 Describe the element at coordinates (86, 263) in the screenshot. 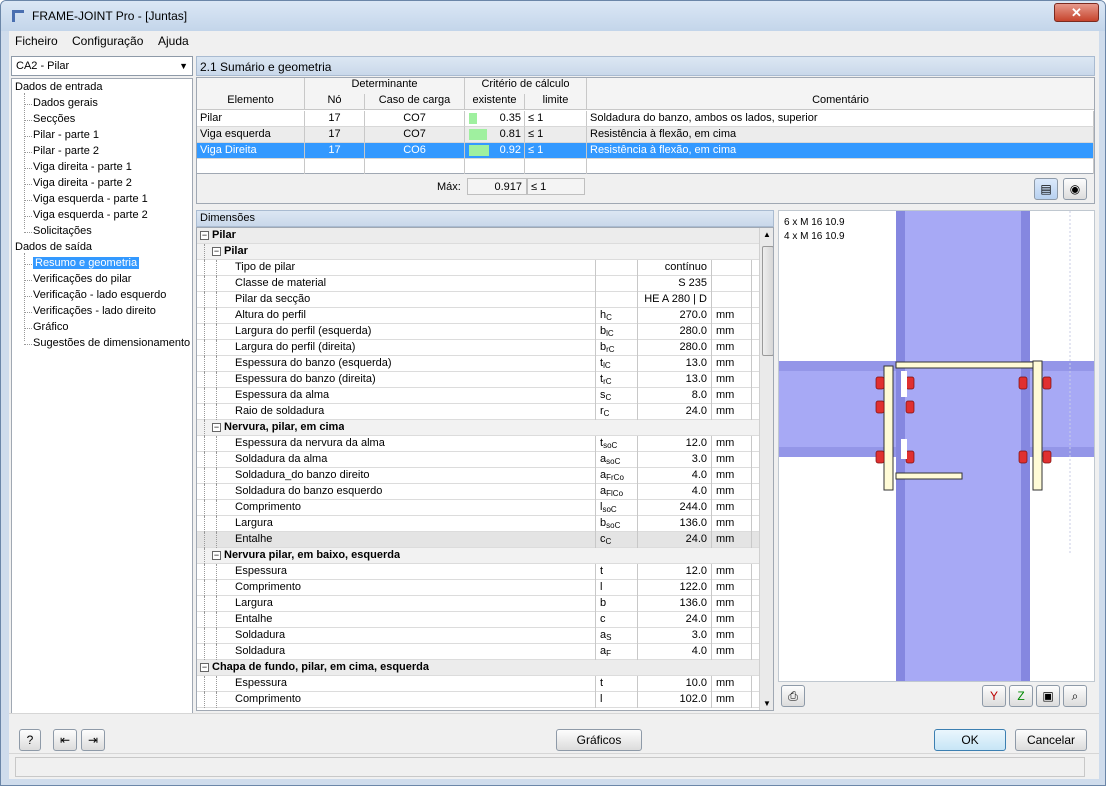

I see `tree-item: Resumo e geometria` at that location.